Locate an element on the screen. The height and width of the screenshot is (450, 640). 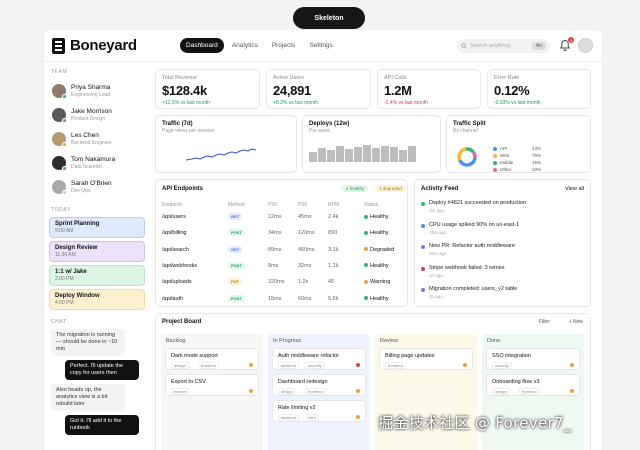
team-member: Les Chen Backend Engineer is located at coordinates (97, 139).